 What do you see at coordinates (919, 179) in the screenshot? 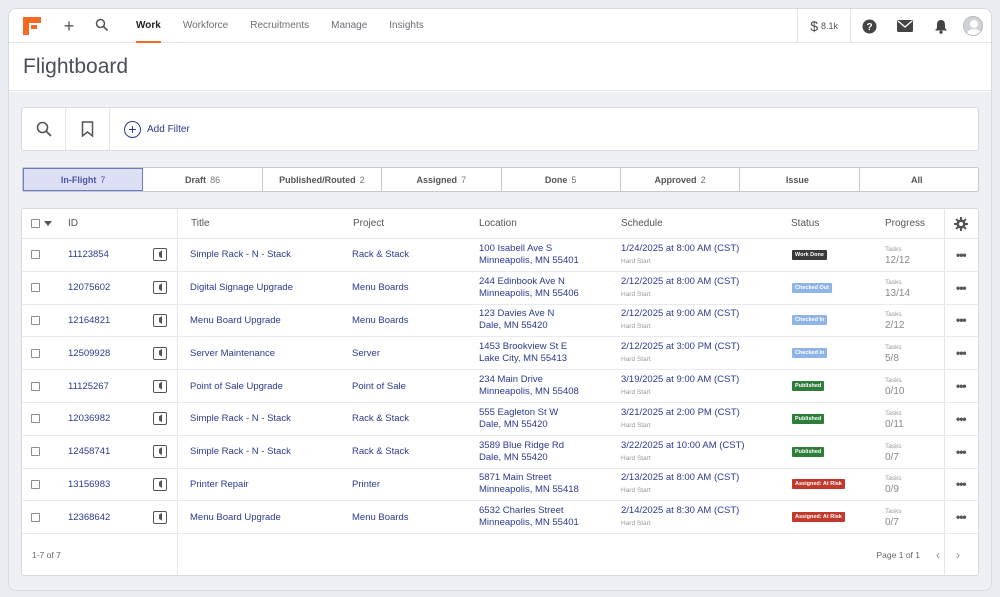
I see `tab-all: All` at bounding box center [919, 179].